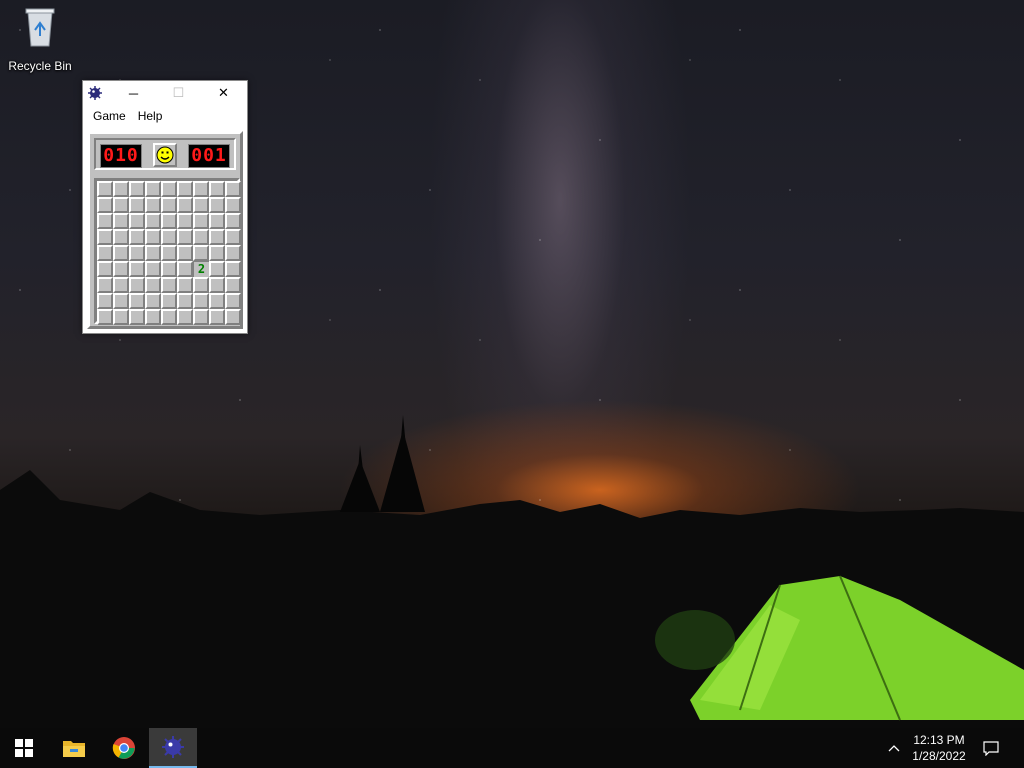  Describe the element at coordinates (40, 41) in the screenshot. I see `recycle-bin-shortcut: Recycle Bin` at that location.